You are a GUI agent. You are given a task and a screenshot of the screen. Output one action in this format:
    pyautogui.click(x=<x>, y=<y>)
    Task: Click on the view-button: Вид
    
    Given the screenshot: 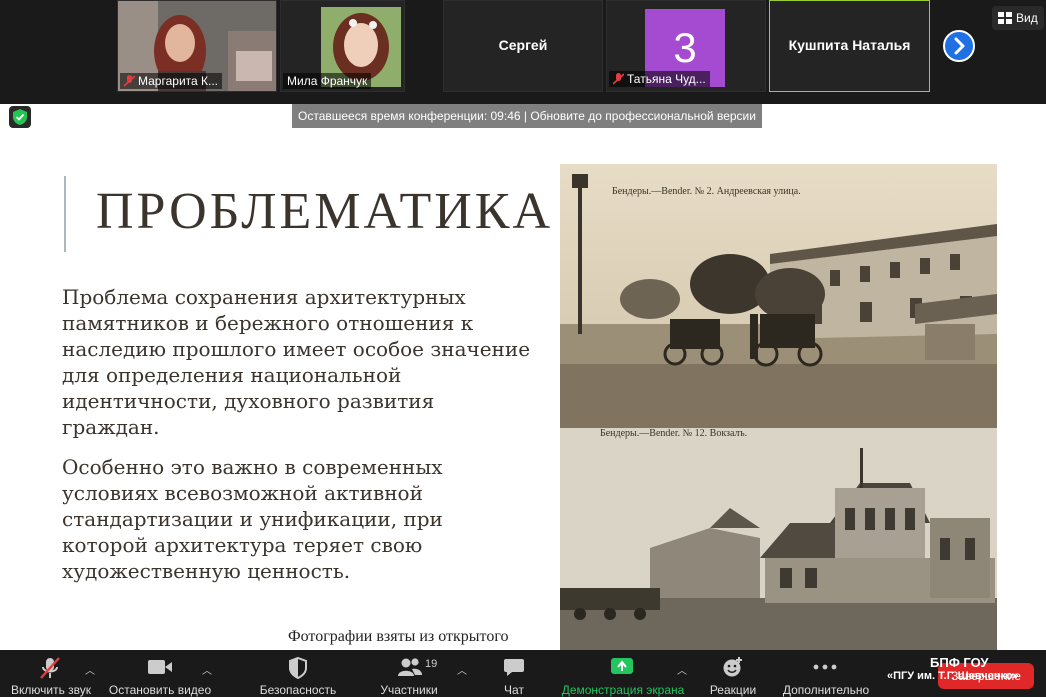 What is the action you would take?
    pyautogui.click(x=1018, y=18)
    